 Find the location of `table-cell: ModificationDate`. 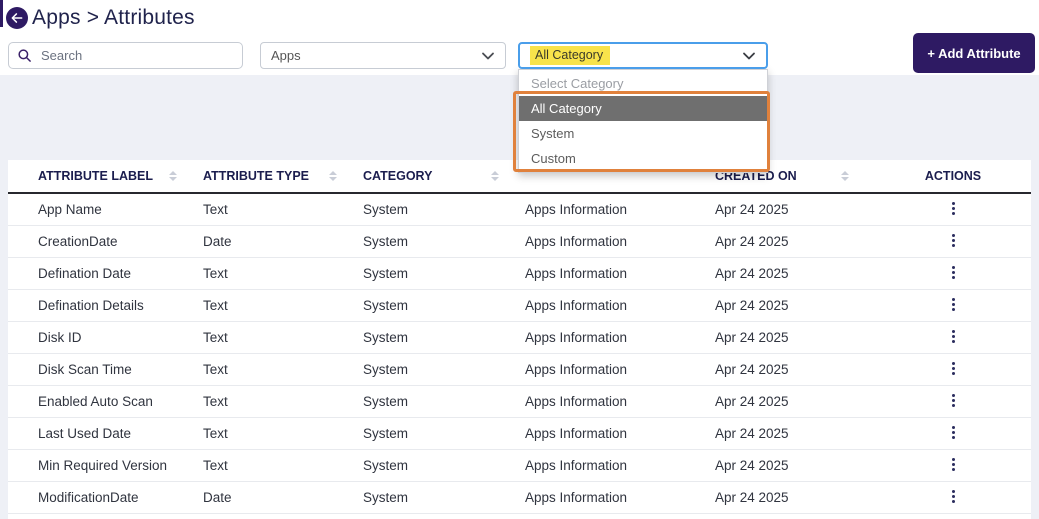

table-cell: ModificationDate is located at coordinates (105, 497).